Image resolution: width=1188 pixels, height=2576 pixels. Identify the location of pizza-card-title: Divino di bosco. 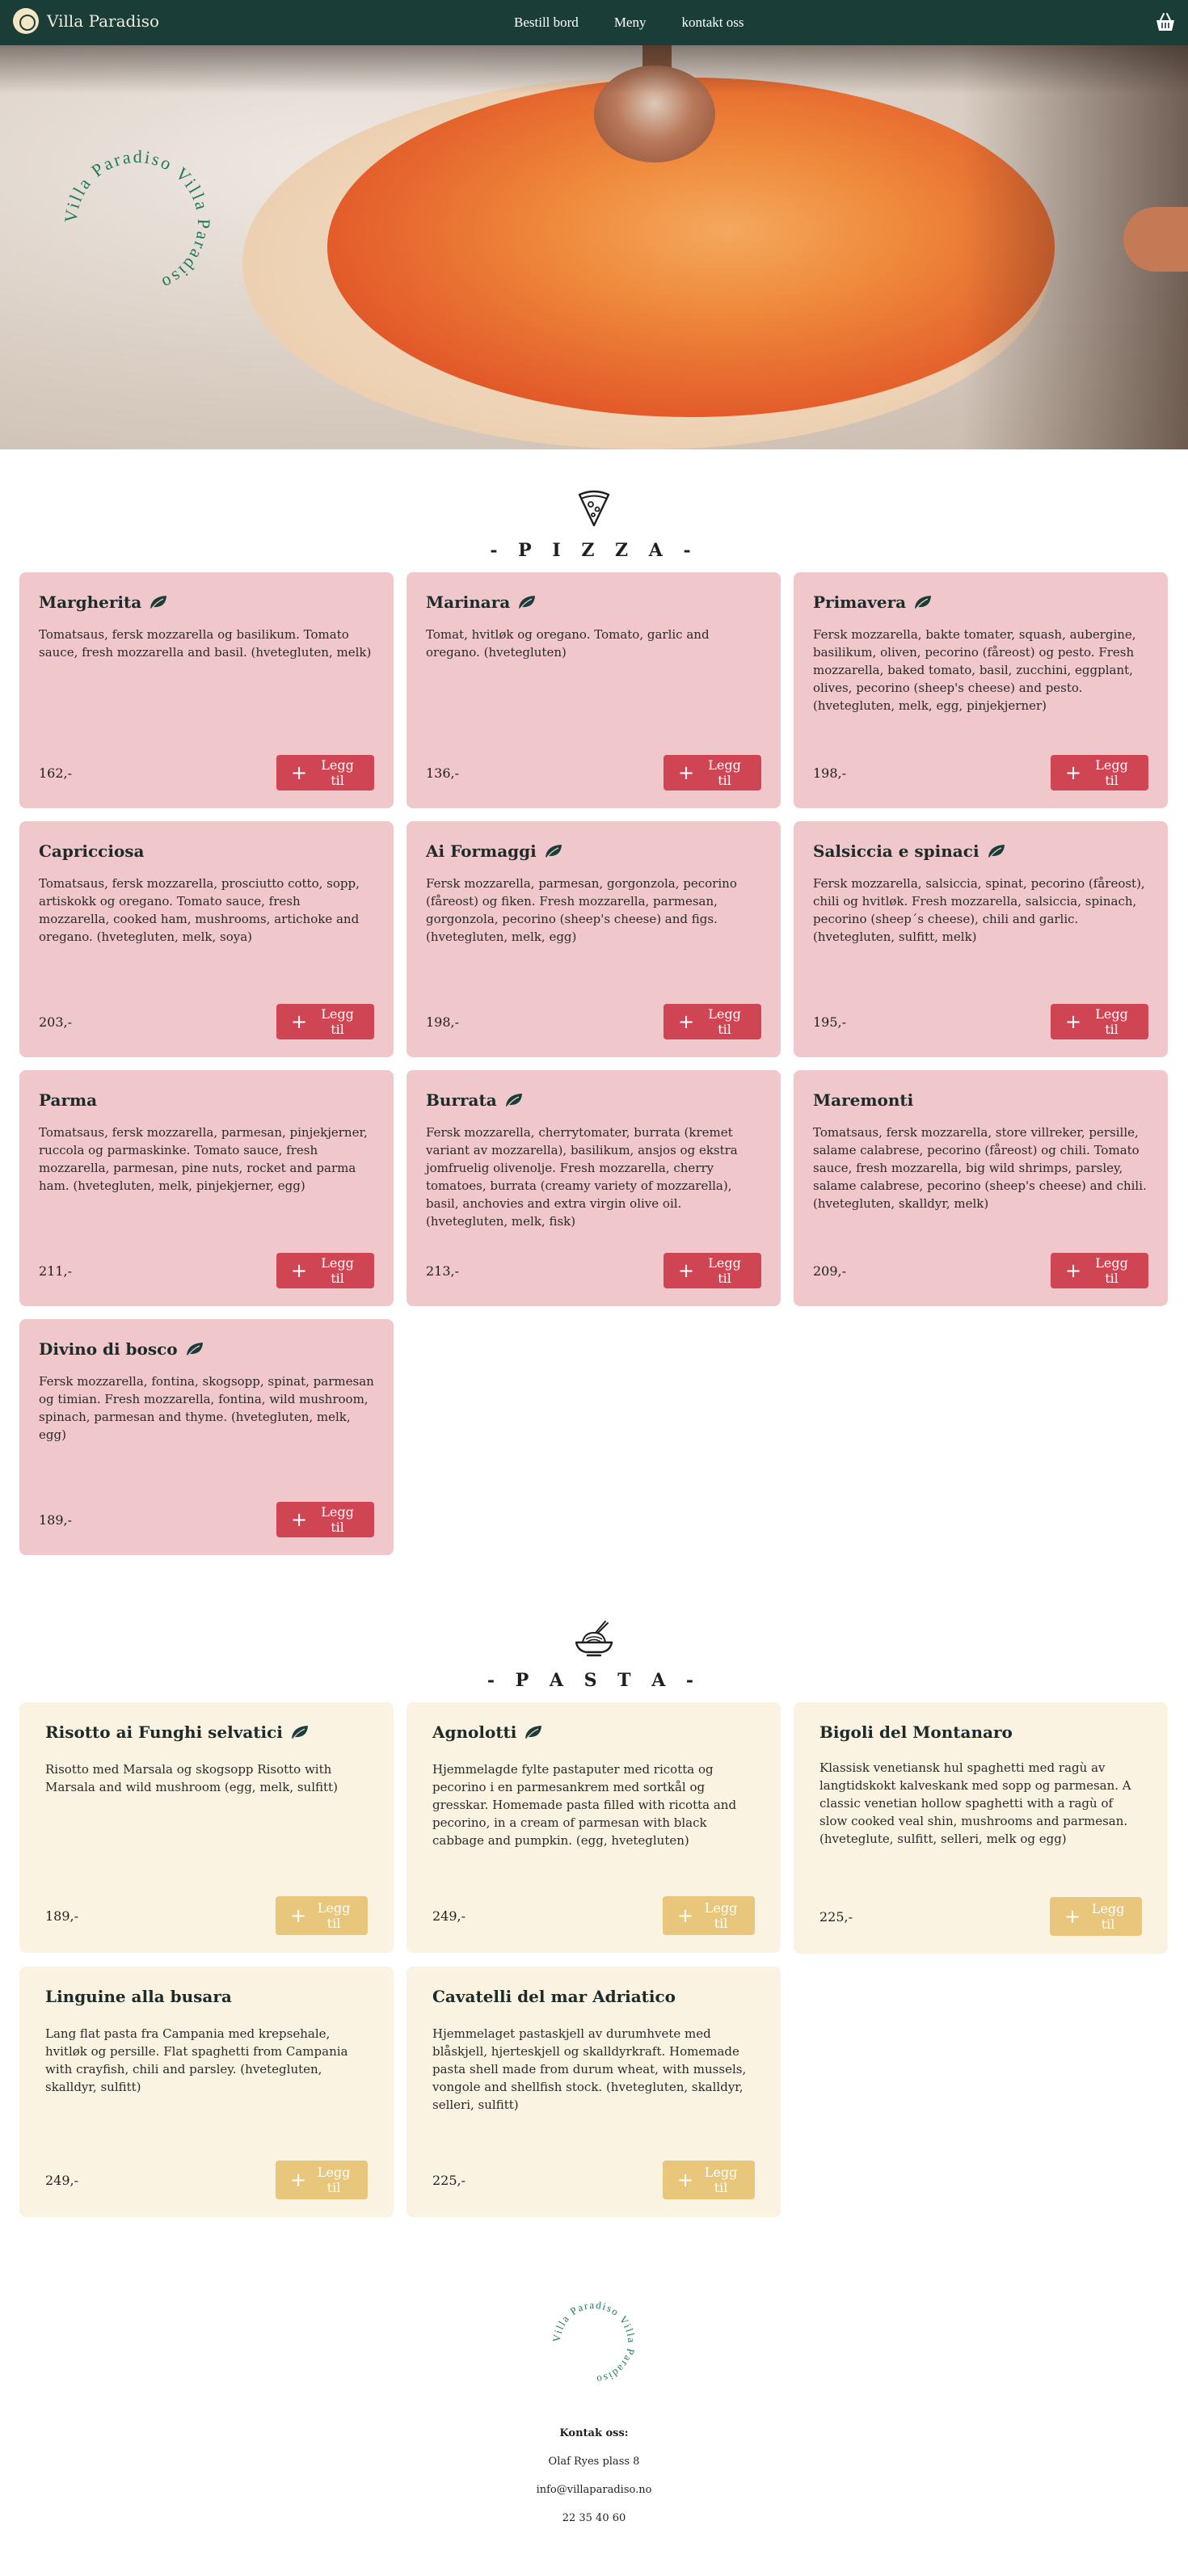
(207, 1349).